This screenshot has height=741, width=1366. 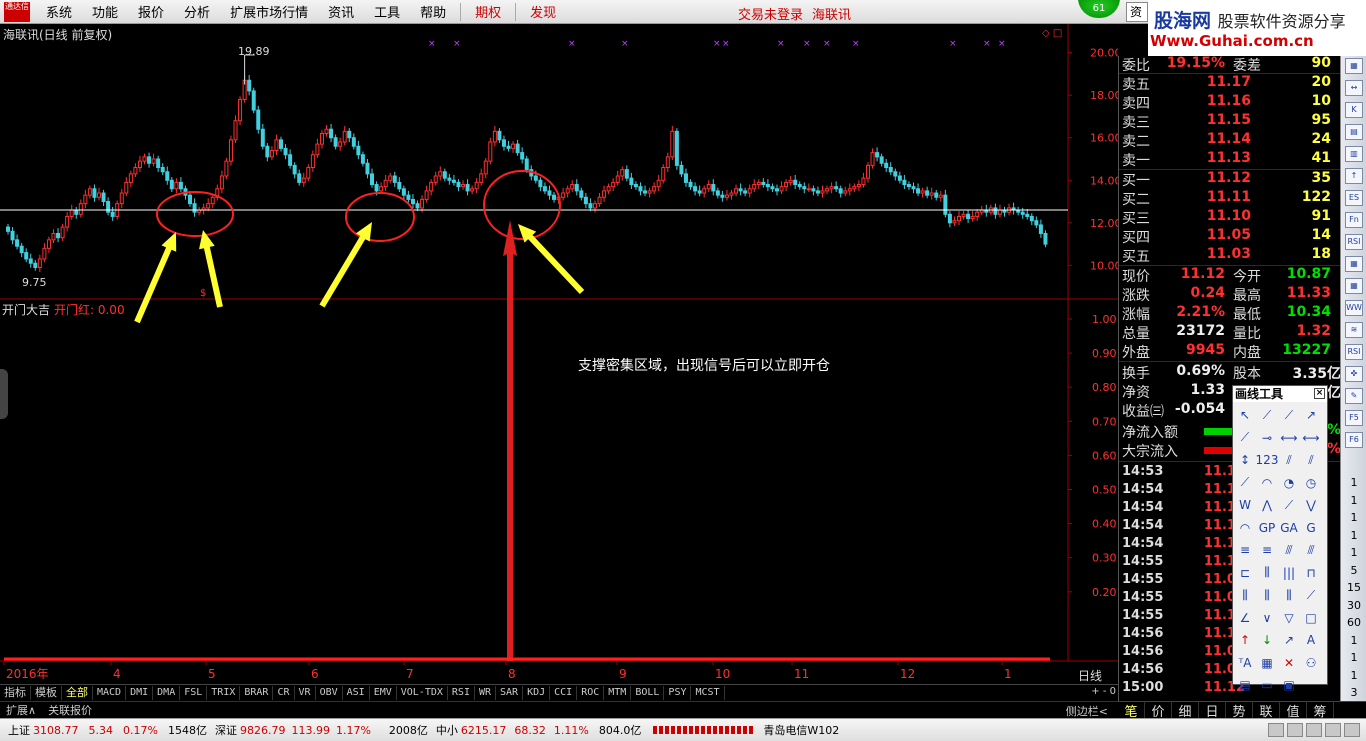 I want to click on tab-brar: BRAR, so click(x=257, y=692).